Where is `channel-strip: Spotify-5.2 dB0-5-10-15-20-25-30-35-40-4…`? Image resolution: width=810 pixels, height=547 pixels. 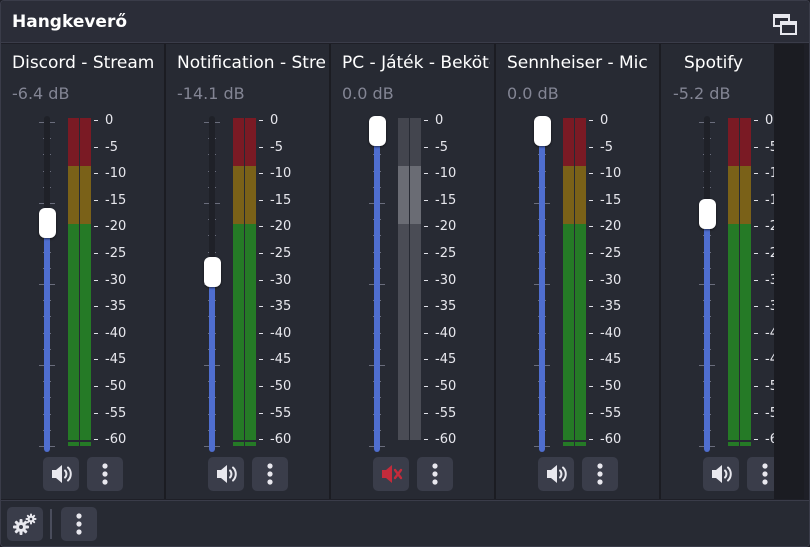
channel-strip: Spotify-5.2 dB0-5-10-15-20-25-30-35-40-4… is located at coordinates (723, 271).